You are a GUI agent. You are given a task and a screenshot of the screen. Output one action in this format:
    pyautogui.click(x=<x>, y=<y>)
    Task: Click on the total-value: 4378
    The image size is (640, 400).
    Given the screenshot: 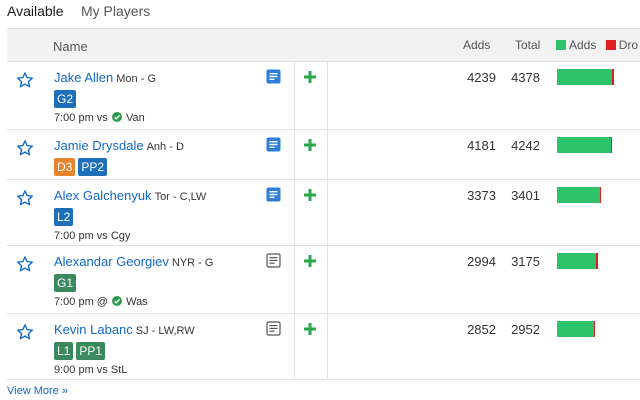 What is the action you would take?
    pyautogui.click(x=525, y=77)
    